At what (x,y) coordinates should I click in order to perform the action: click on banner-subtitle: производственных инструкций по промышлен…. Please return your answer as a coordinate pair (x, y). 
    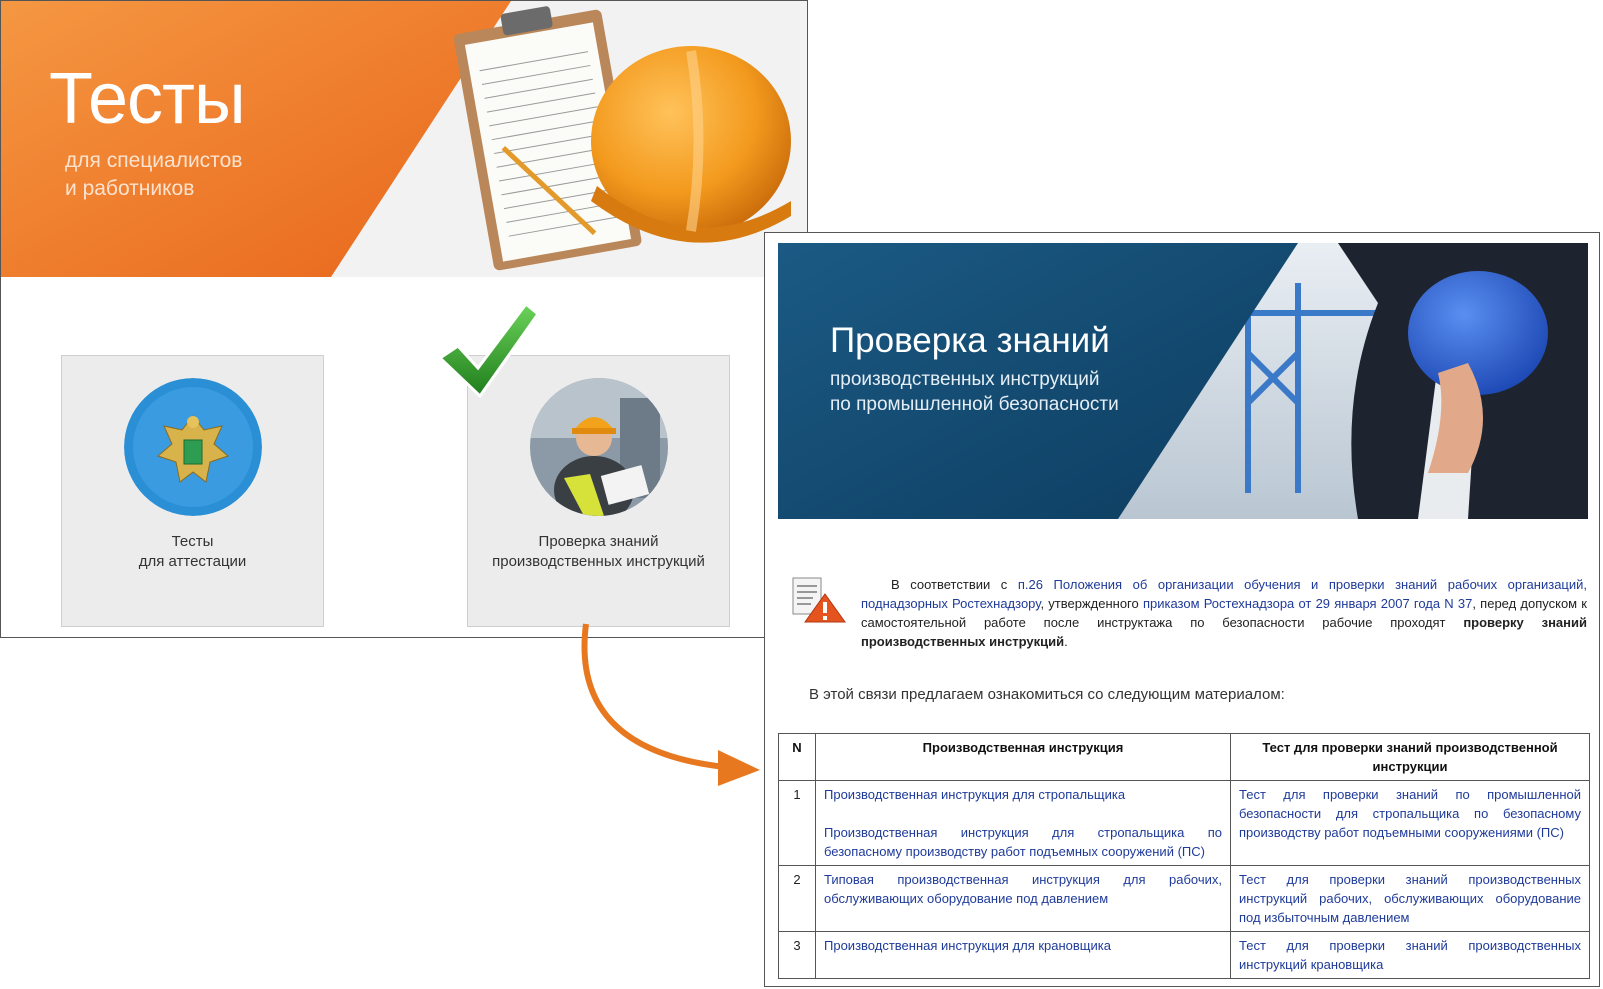
    Looking at the image, I should click on (1010, 392).